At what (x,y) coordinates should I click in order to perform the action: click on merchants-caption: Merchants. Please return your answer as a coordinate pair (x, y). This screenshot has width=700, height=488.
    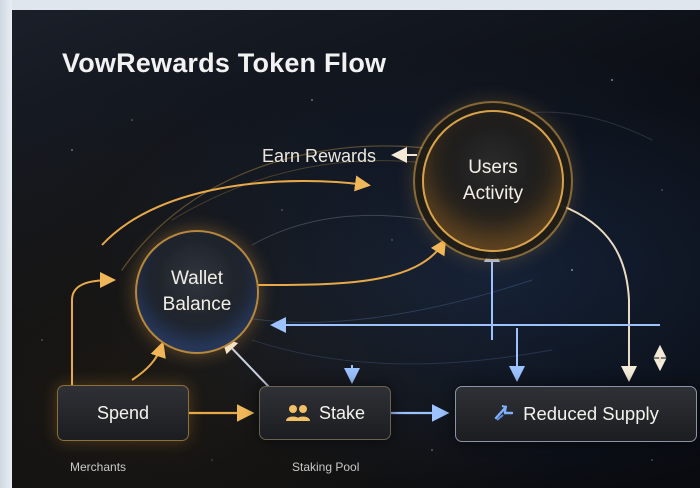
    Looking at the image, I should click on (98, 467).